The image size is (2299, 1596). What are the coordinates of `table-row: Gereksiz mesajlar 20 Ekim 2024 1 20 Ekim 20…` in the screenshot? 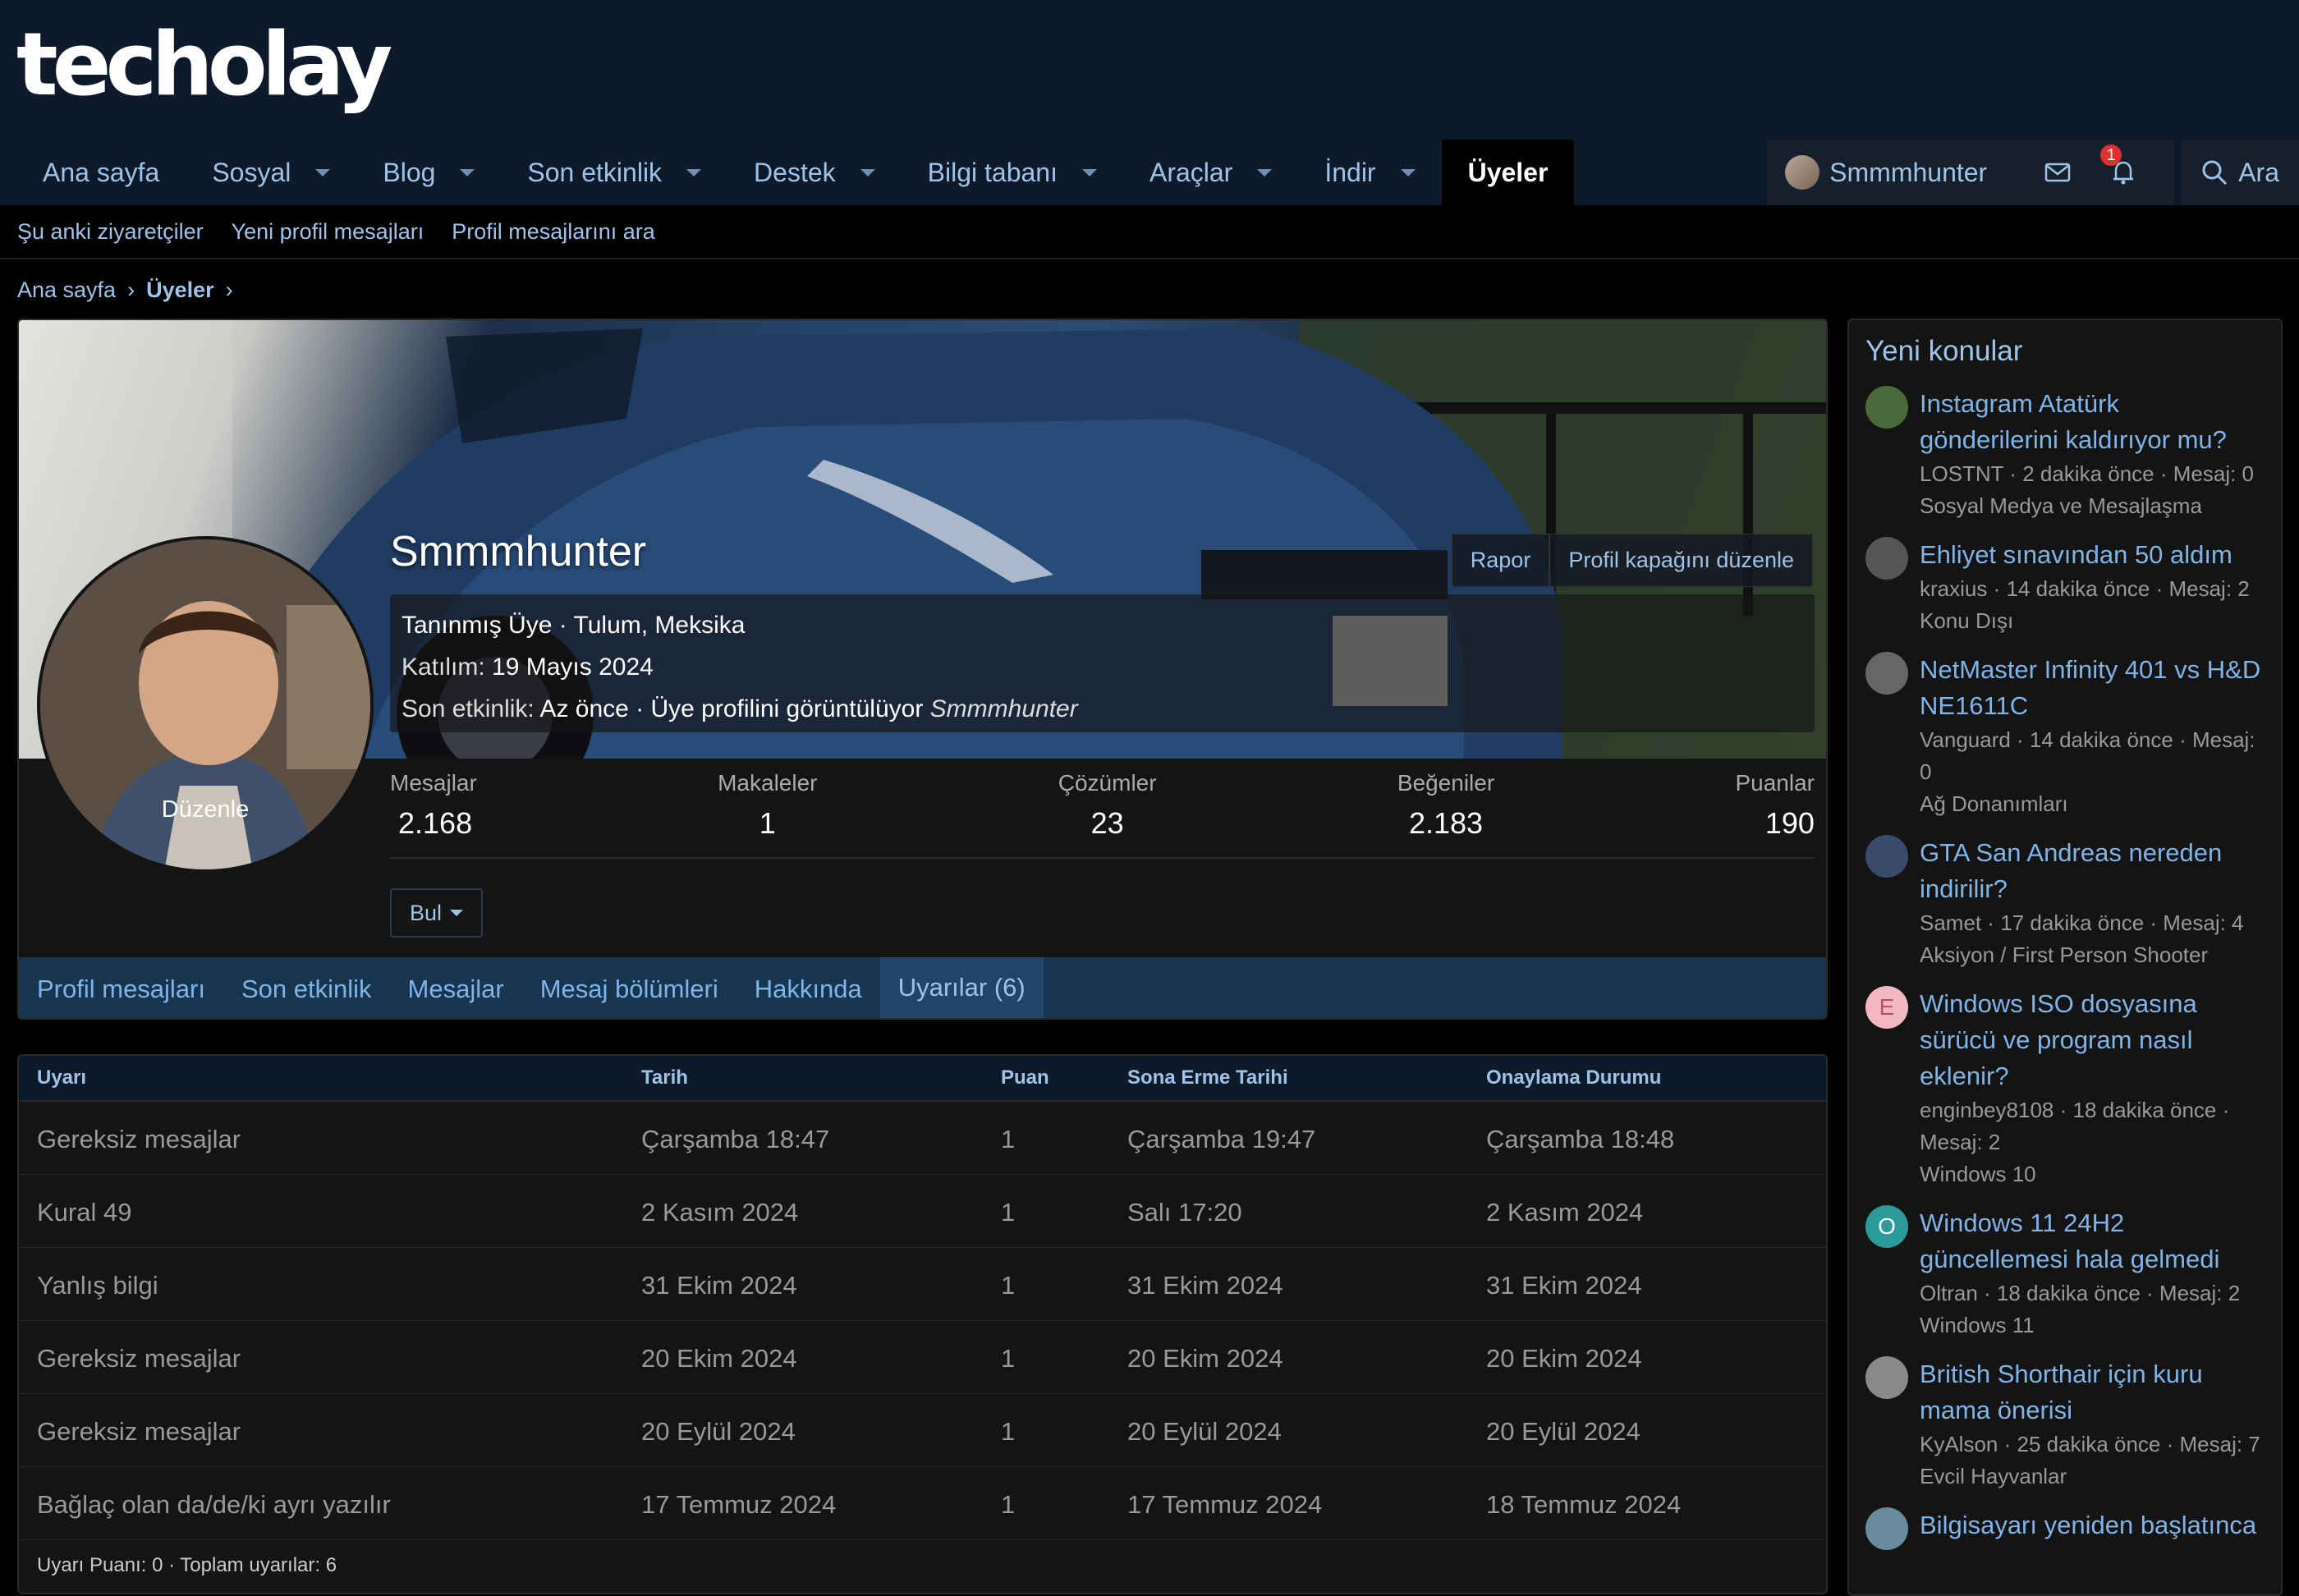 It's located at (922, 1357).